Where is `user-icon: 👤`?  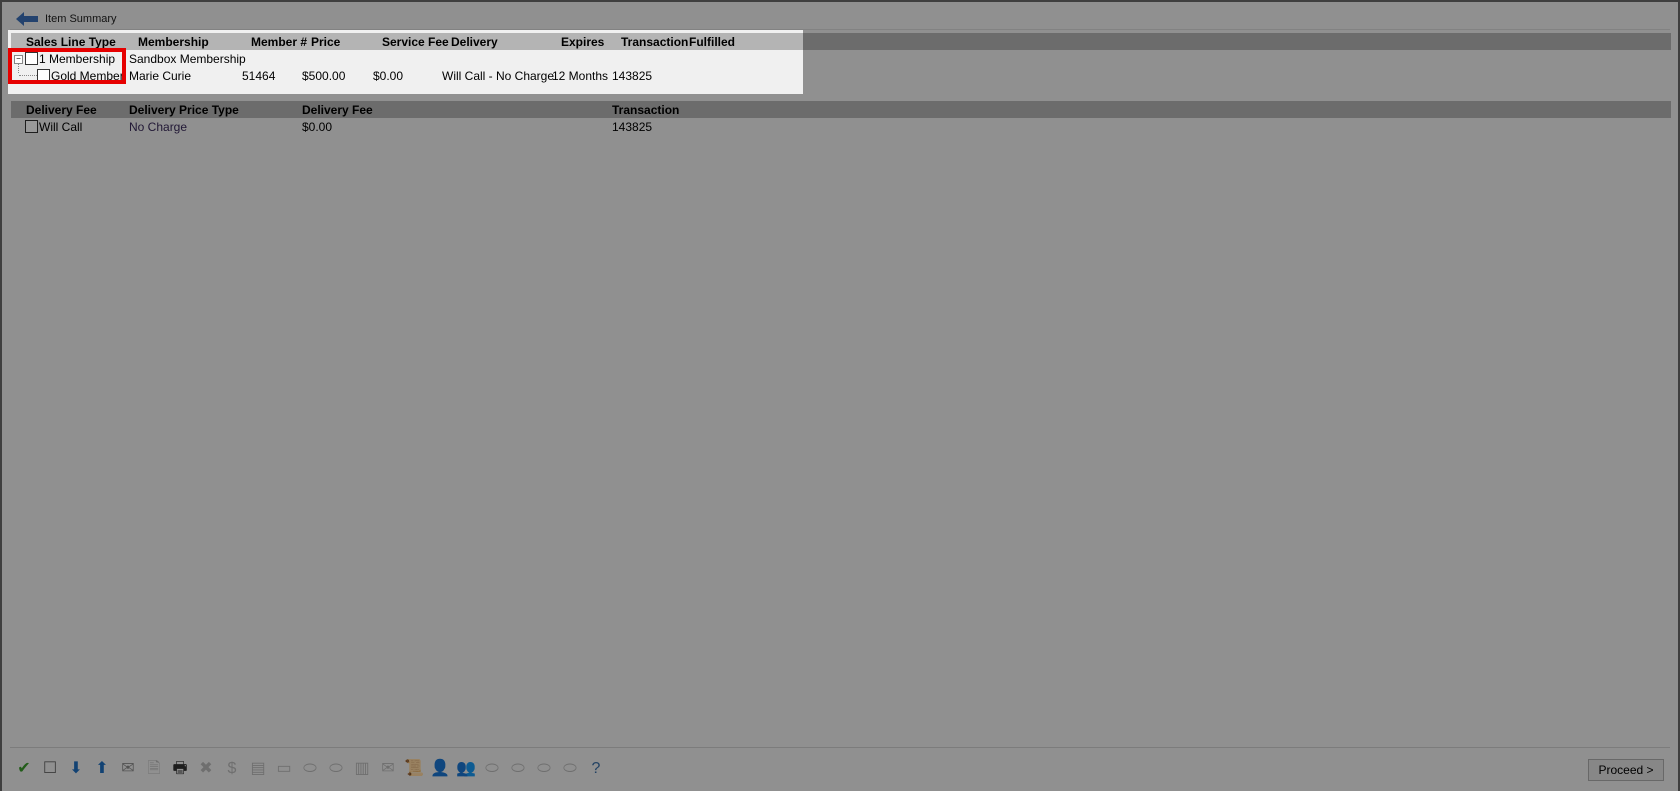 user-icon: 👤 is located at coordinates (440, 769).